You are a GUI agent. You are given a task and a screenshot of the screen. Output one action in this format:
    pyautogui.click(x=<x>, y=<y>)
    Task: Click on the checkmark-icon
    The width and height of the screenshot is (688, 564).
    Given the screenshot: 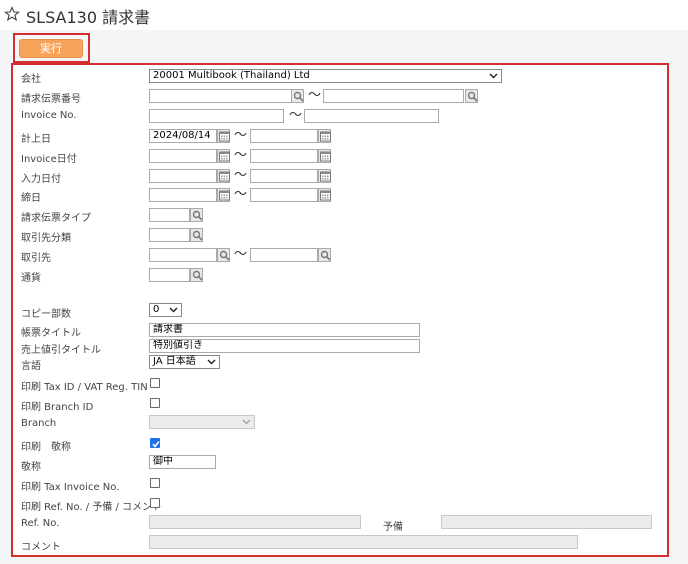 What is the action you would take?
    pyautogui.click(x=156, y=444)
    